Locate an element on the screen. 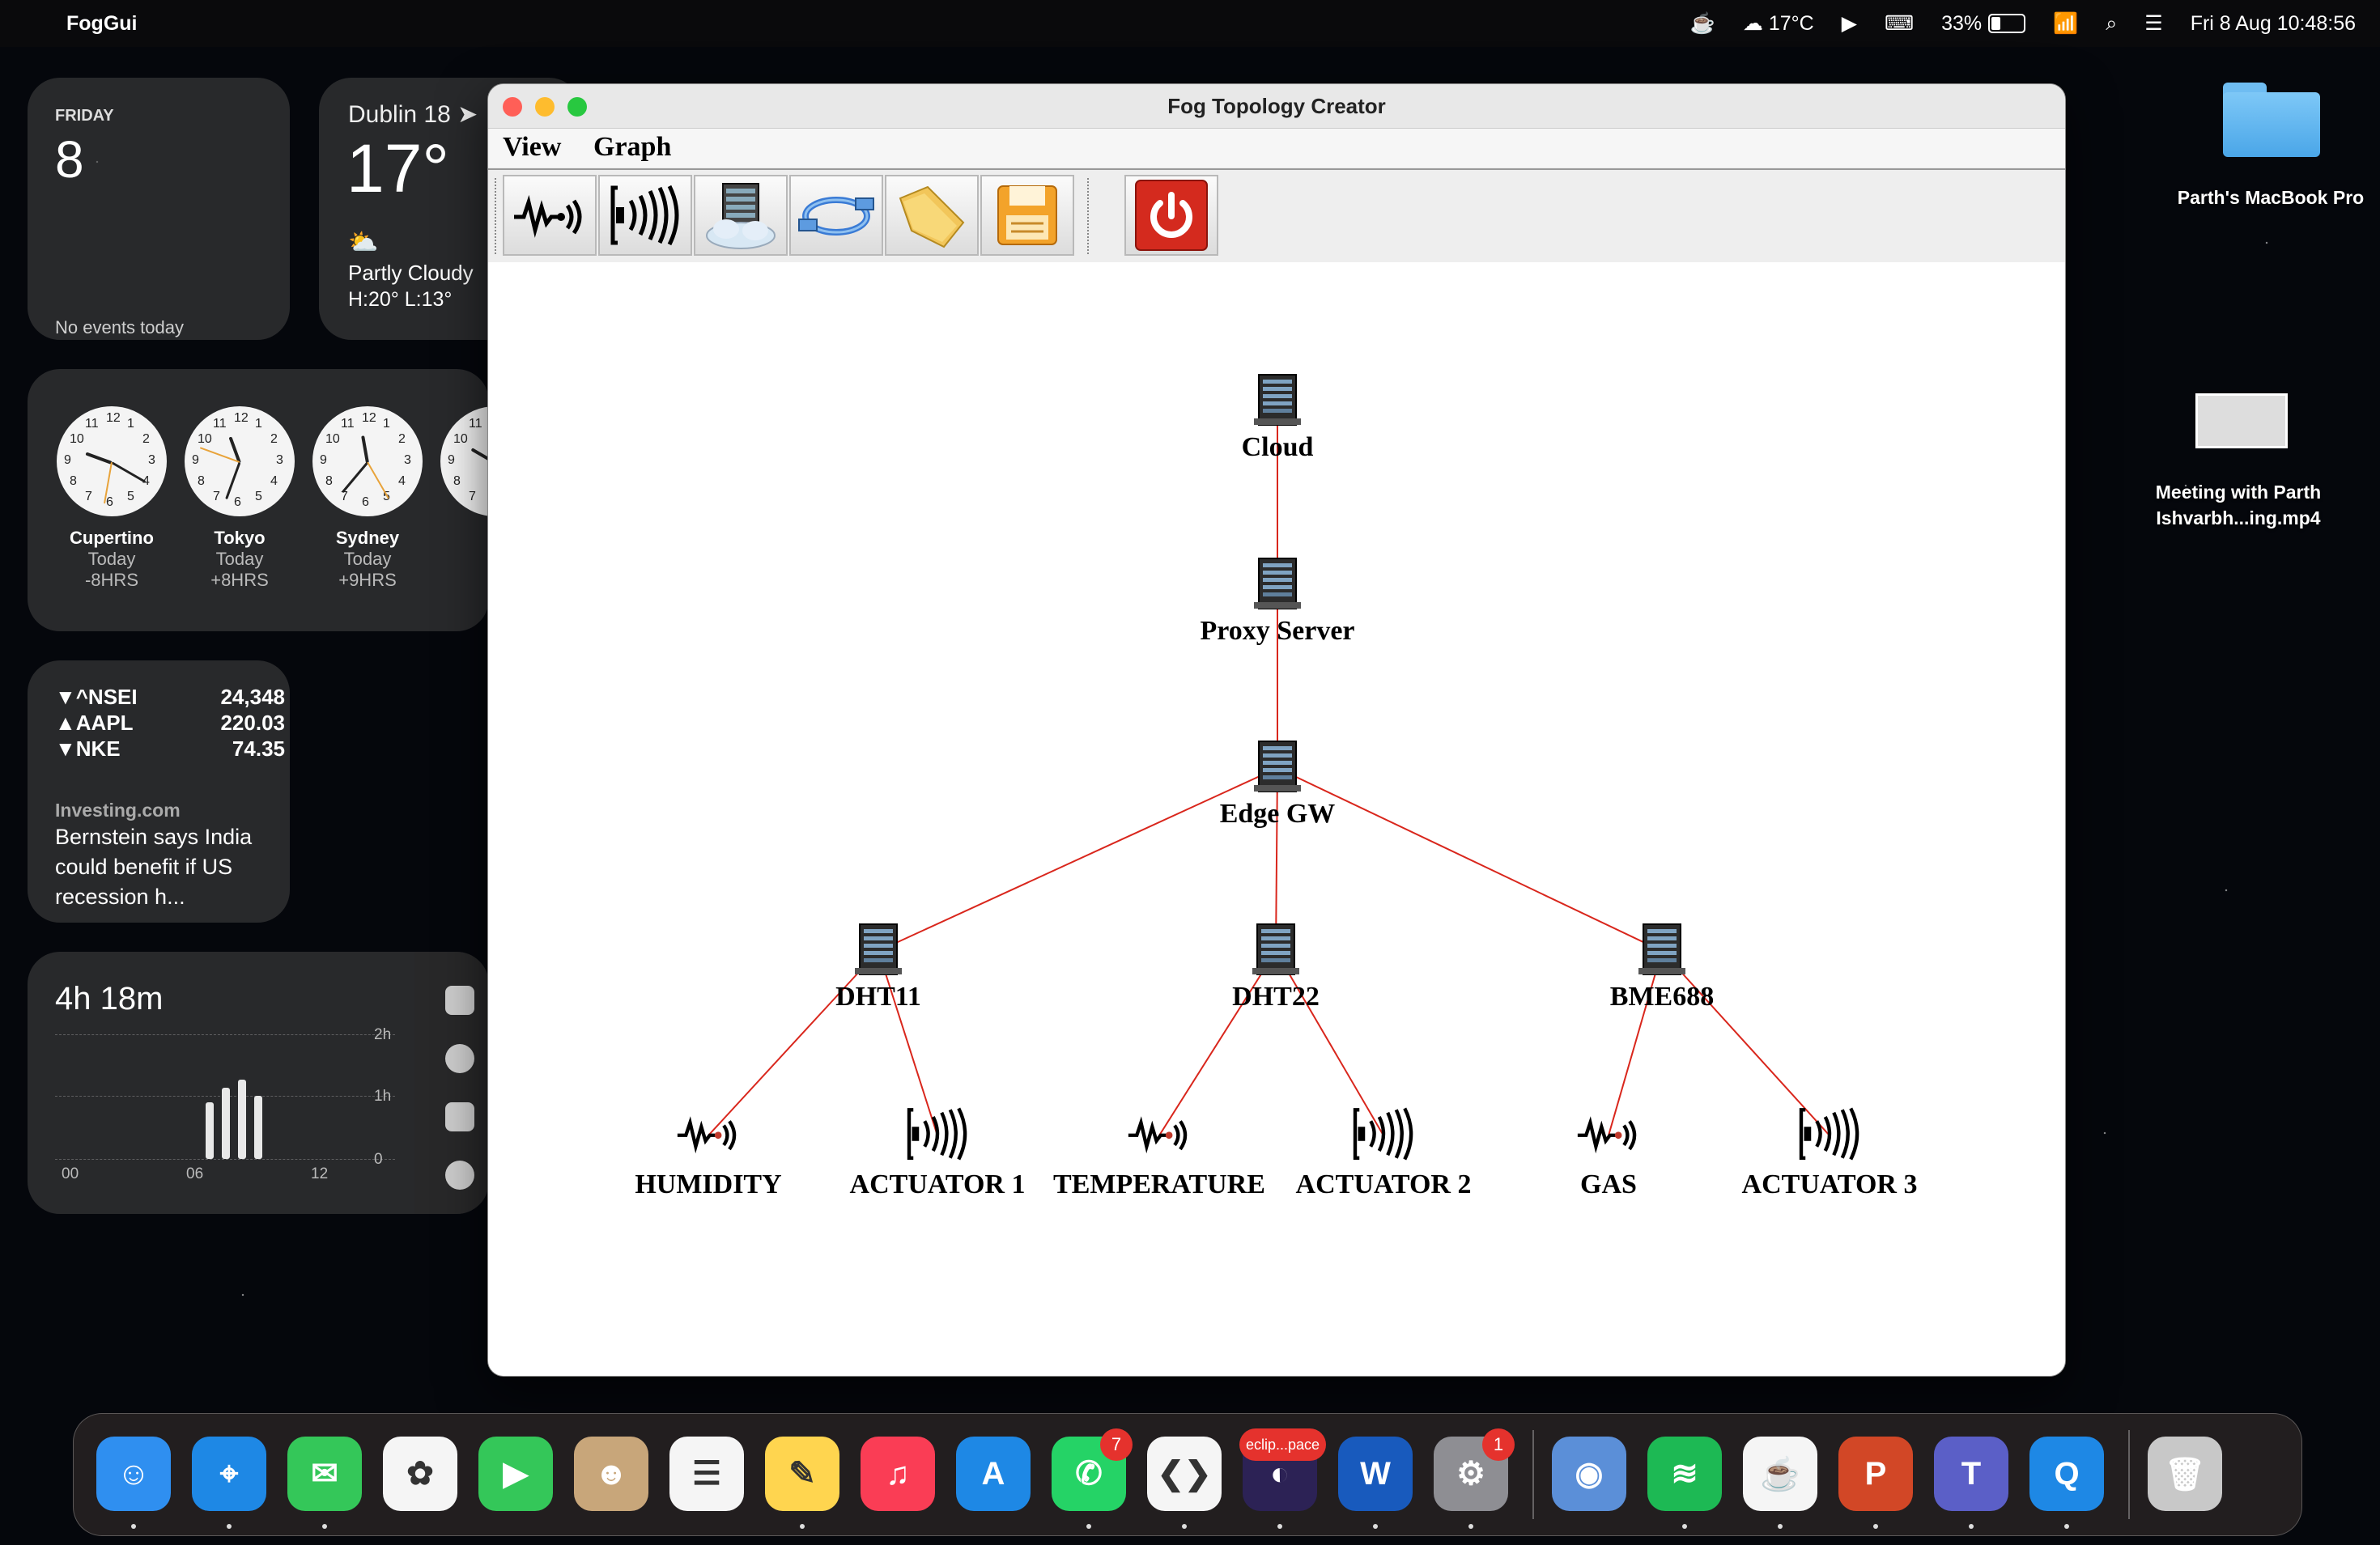 This screenshot has width=2380, height=1545. dock-finder-icon: ☺ is located at coordinates (133, 1474).